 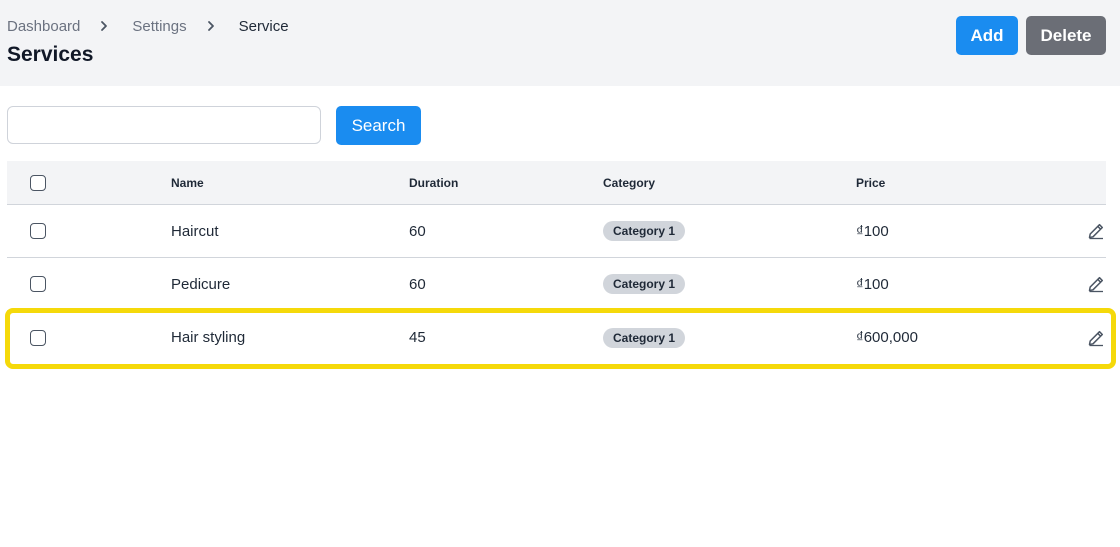 What do you see at coordinates (987, 35) in the screenshot?
I see `add-button: Add` at bounding box center [987, 35].